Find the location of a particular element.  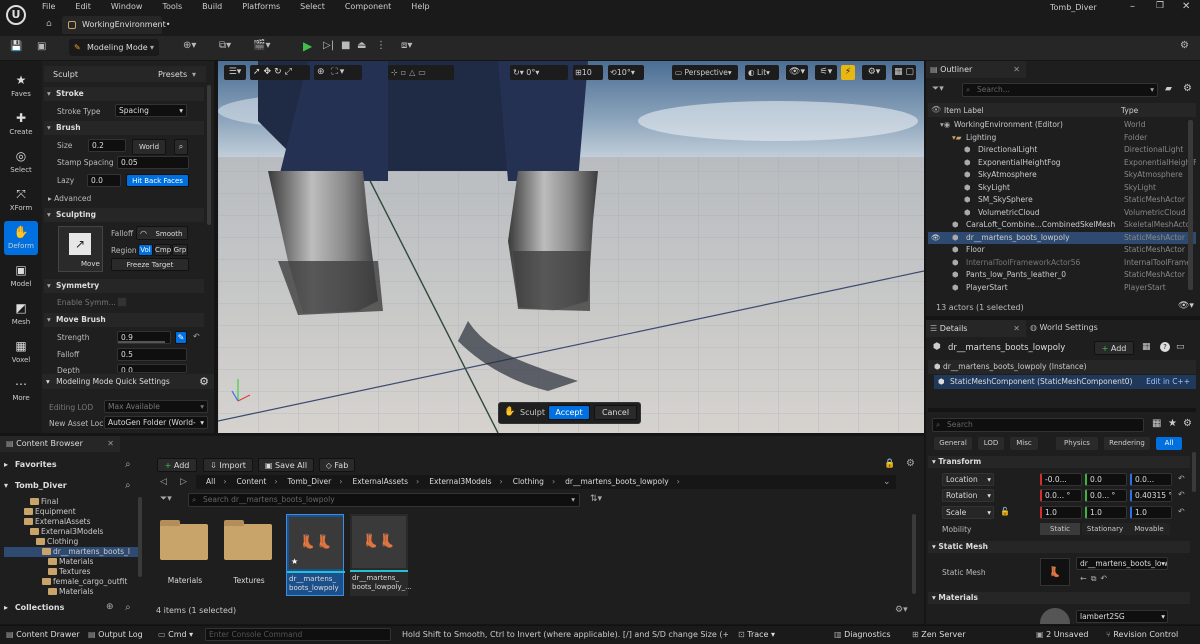

tool-category-model: ▣ Model is located at coordinates (21, 276).